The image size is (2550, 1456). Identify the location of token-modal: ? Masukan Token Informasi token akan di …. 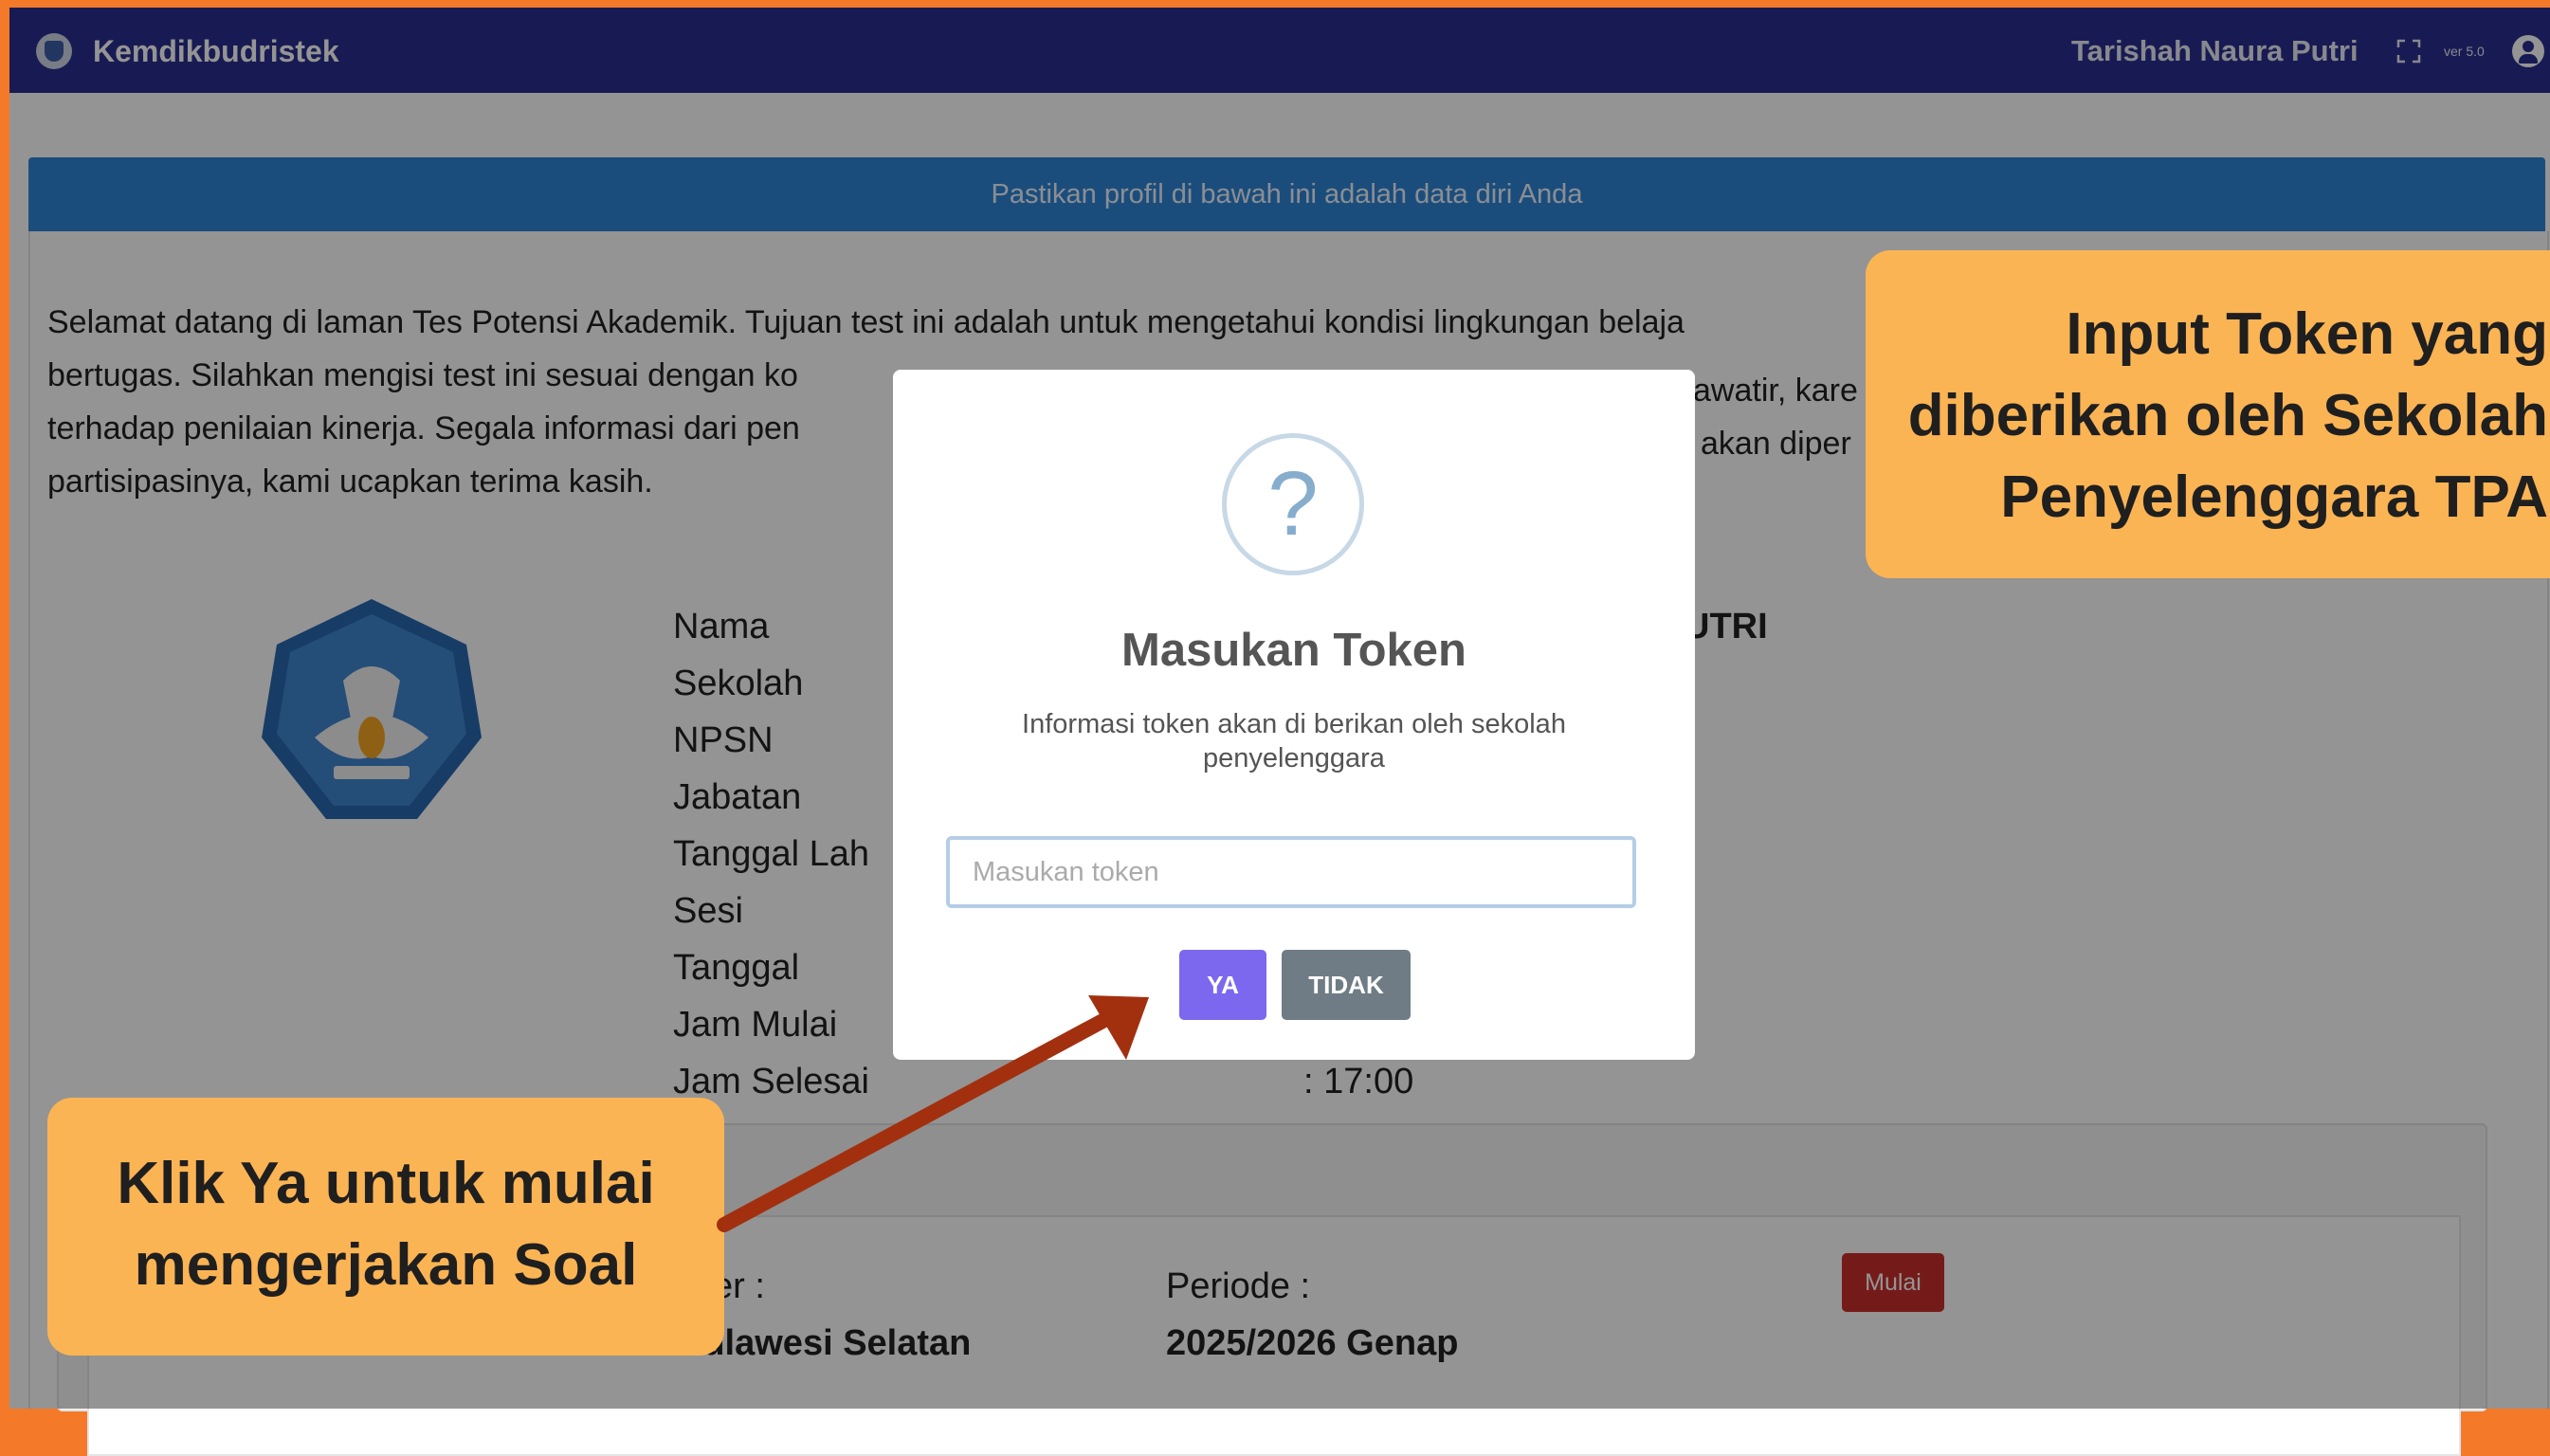
(1294, 715).